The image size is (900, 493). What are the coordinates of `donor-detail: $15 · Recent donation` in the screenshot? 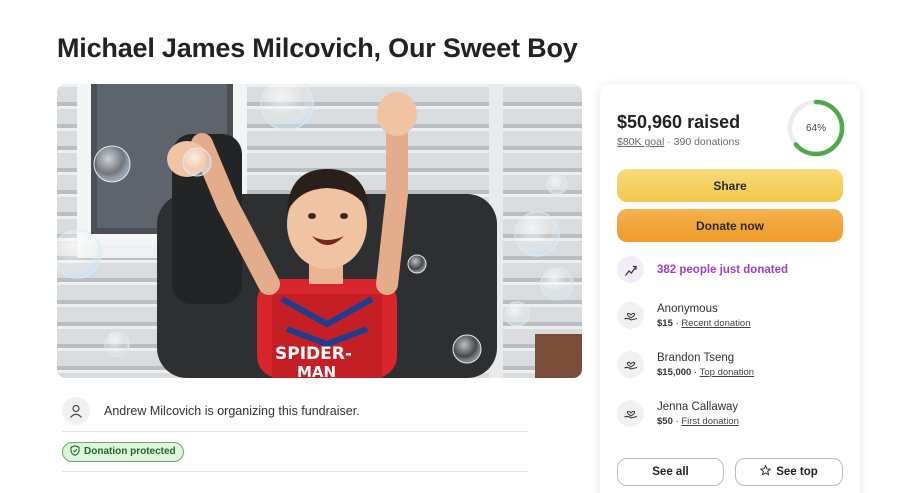 It's located at (704, 323).